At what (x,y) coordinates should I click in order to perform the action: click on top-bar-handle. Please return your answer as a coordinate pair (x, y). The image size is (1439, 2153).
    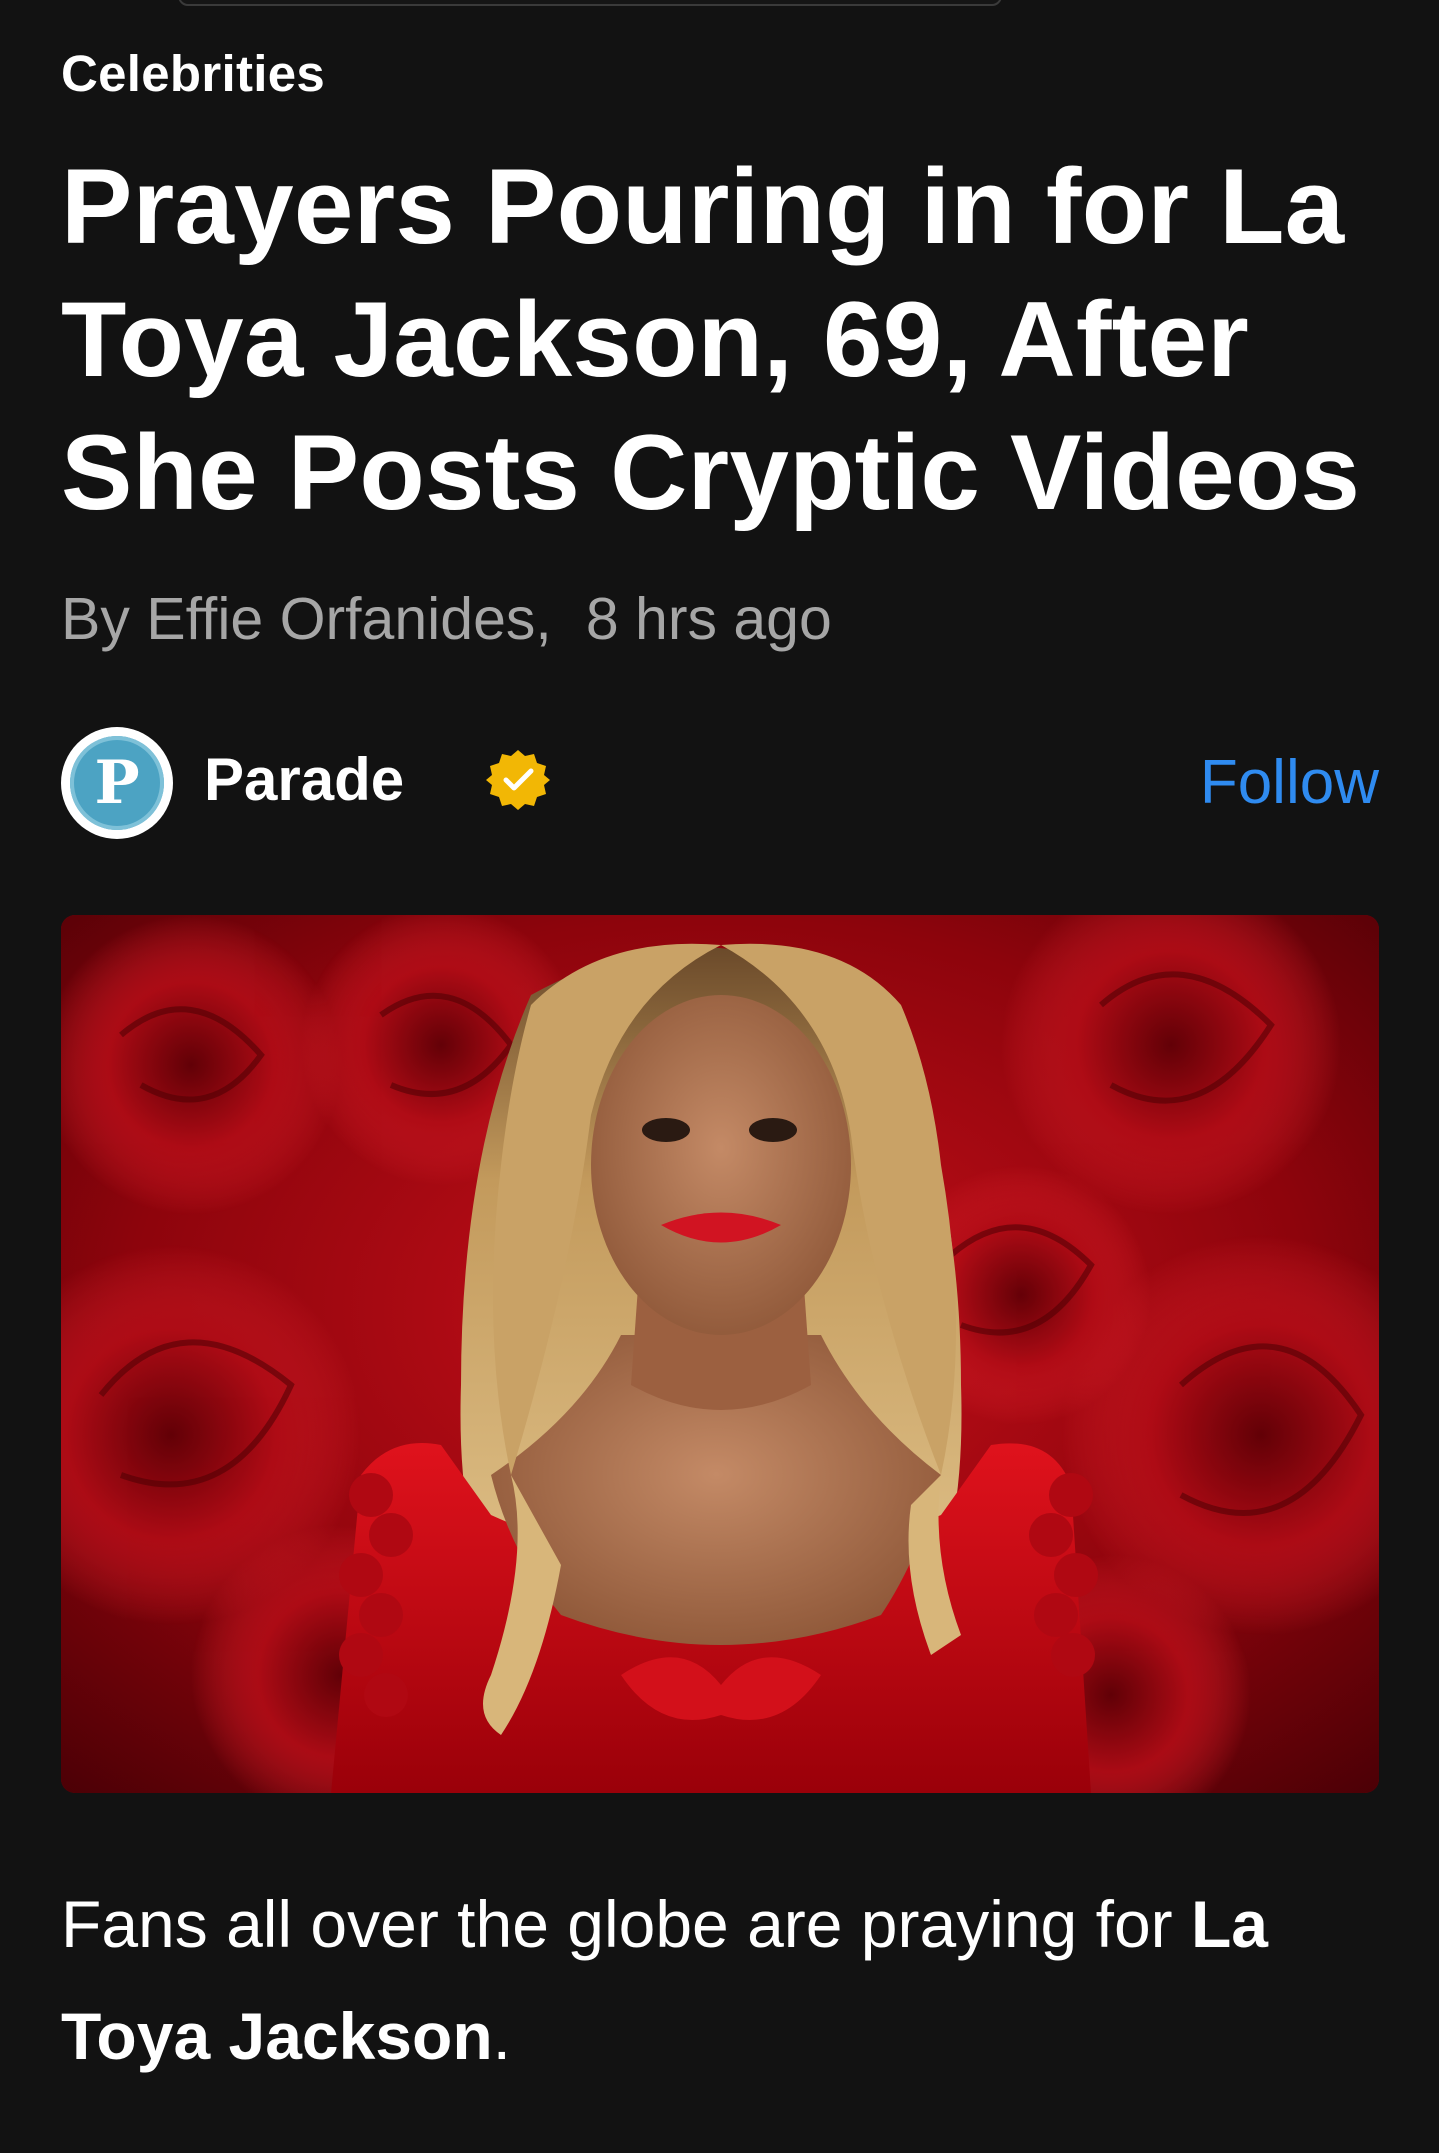
    Looking at the image, I should click on (590, 3).